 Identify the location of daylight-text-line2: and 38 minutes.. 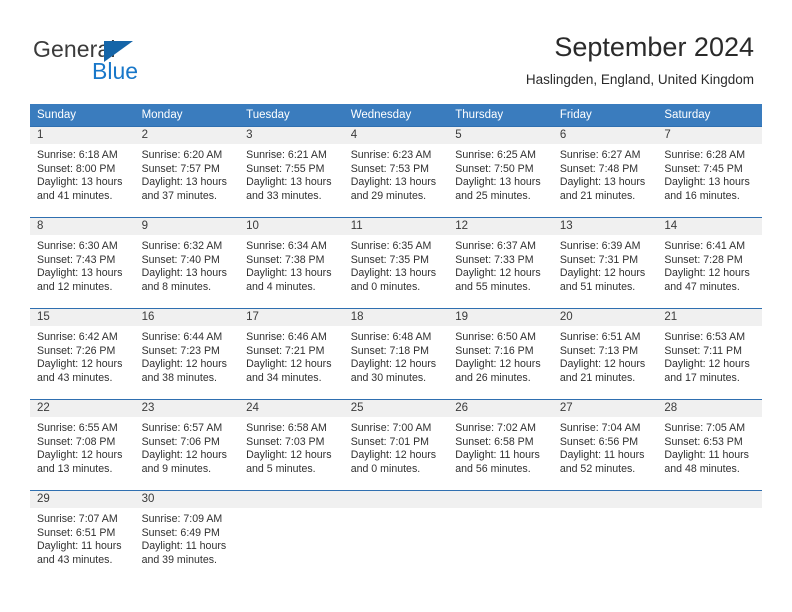
(179, 377).